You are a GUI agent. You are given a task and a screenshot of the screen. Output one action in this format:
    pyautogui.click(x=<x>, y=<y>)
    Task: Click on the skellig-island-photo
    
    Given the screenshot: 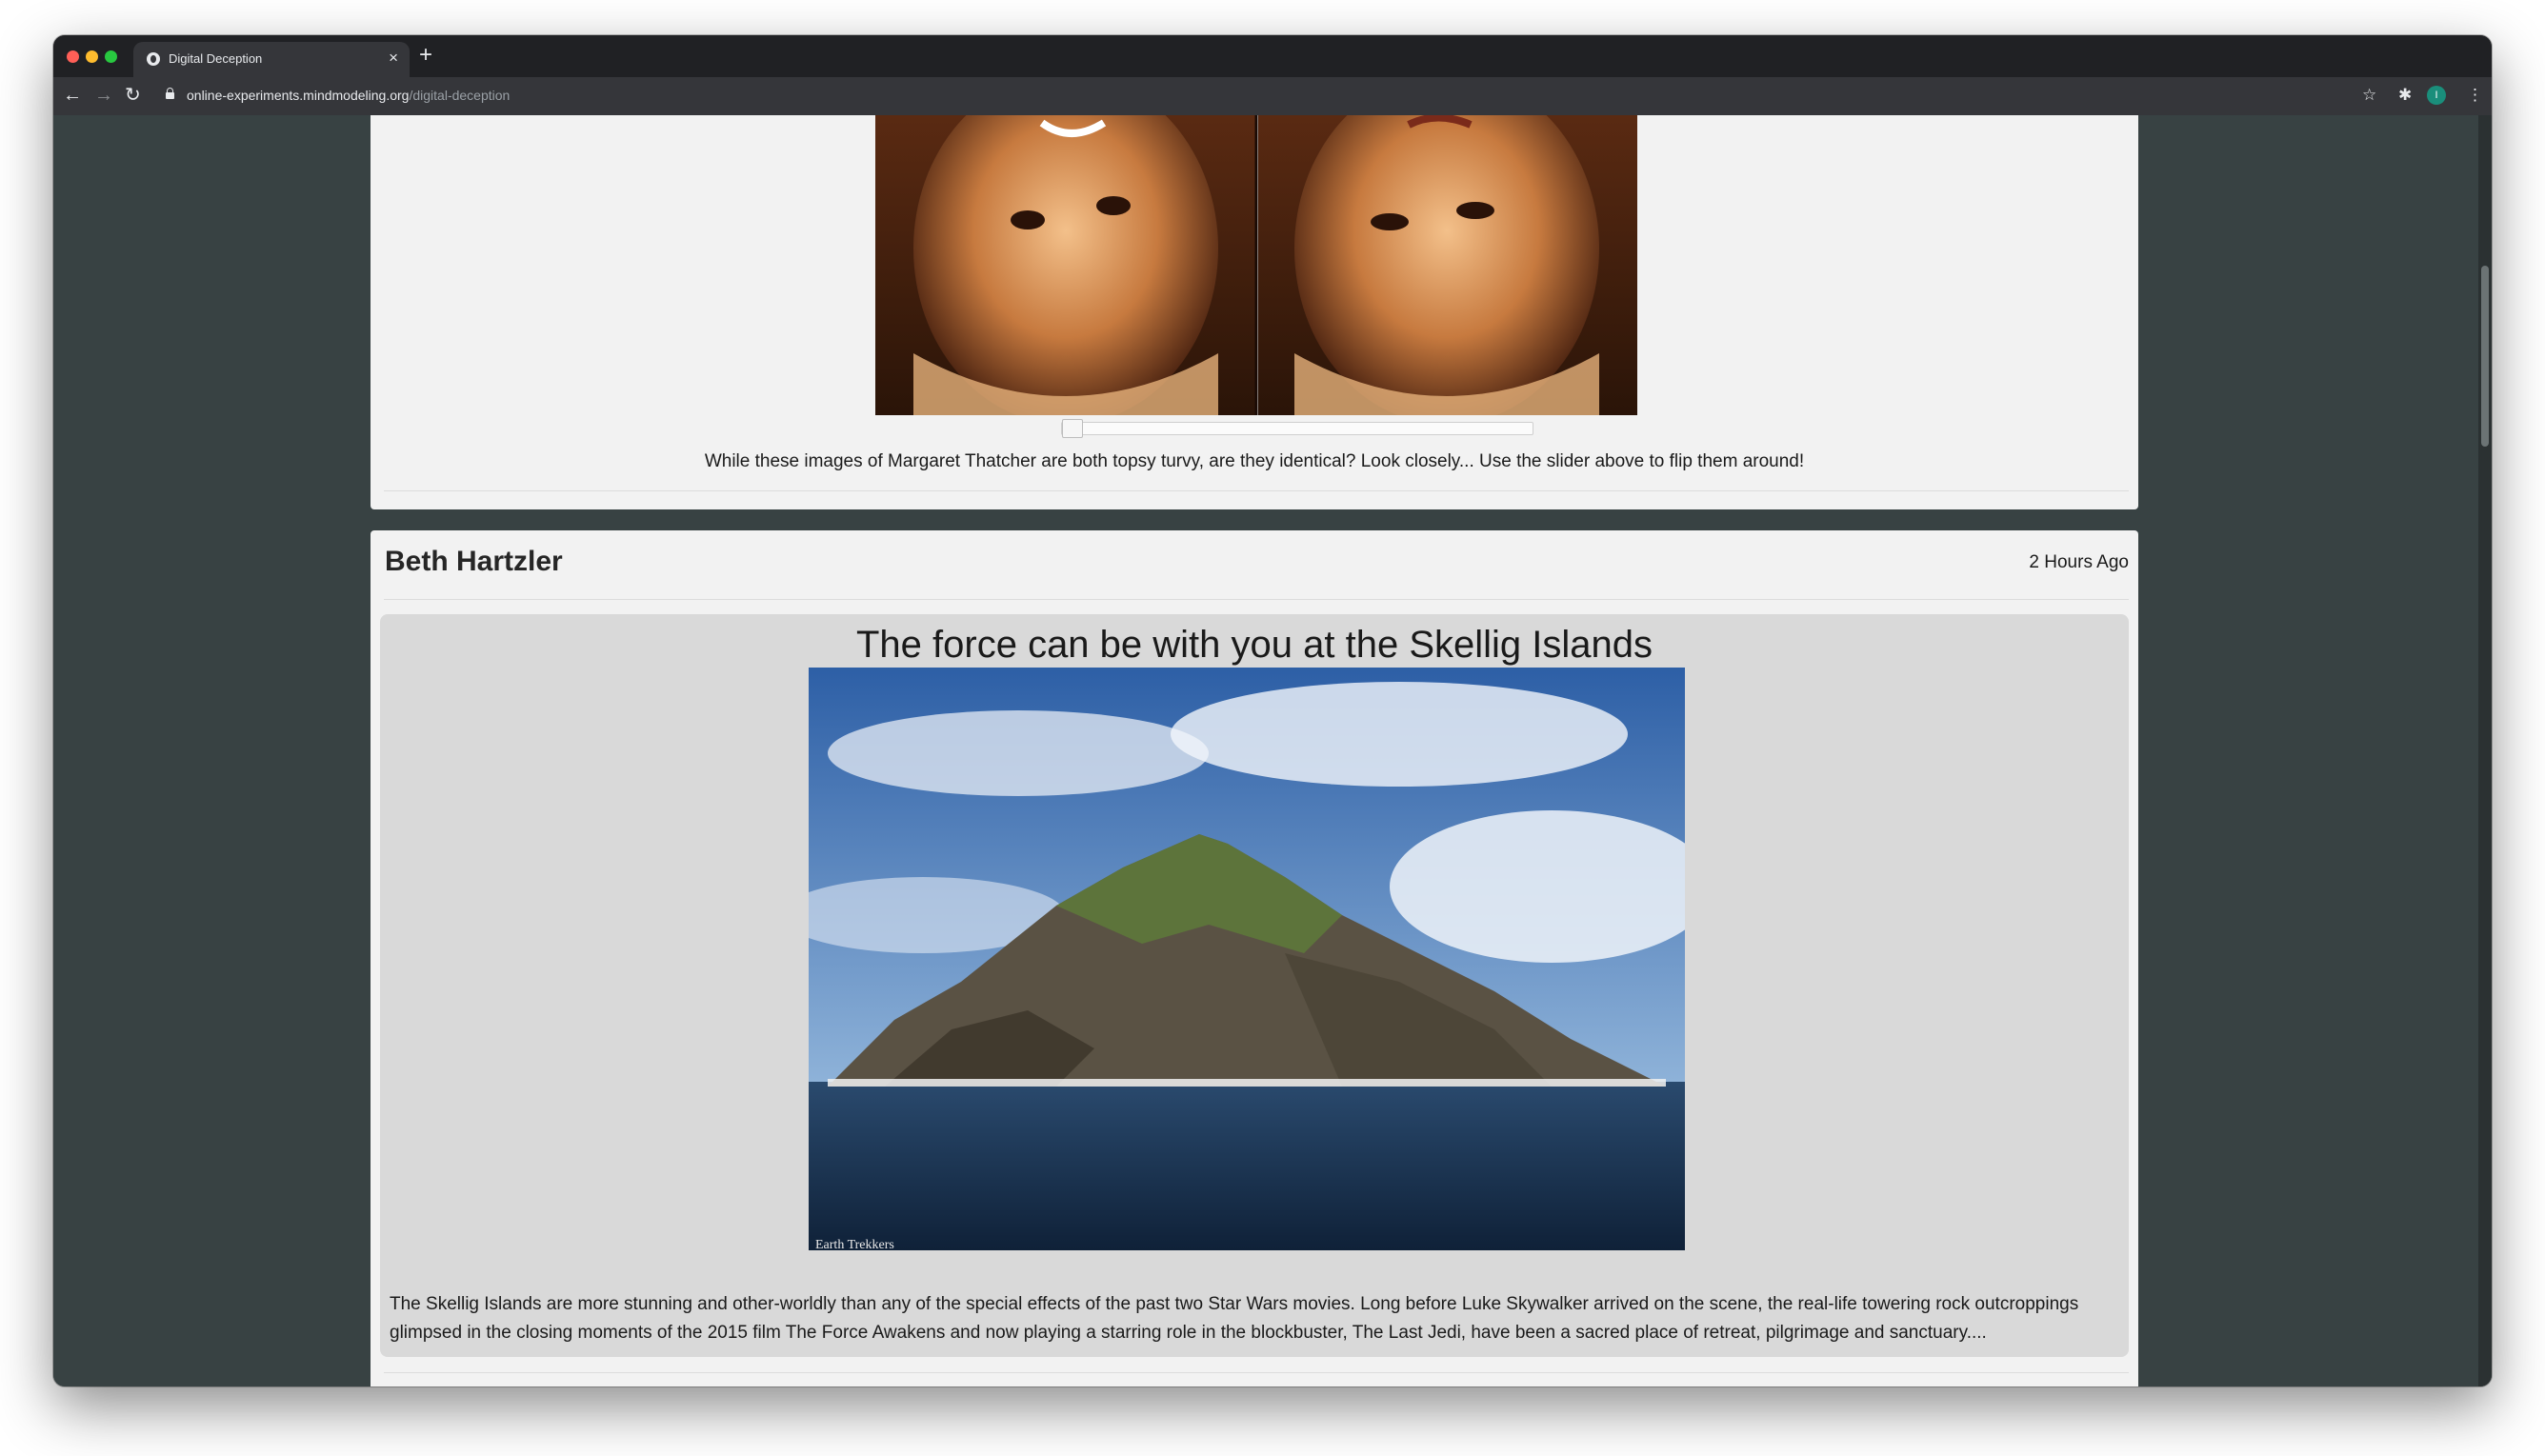 What is the action you would take?
    pyautogui.click(x=1247, y=959)
    